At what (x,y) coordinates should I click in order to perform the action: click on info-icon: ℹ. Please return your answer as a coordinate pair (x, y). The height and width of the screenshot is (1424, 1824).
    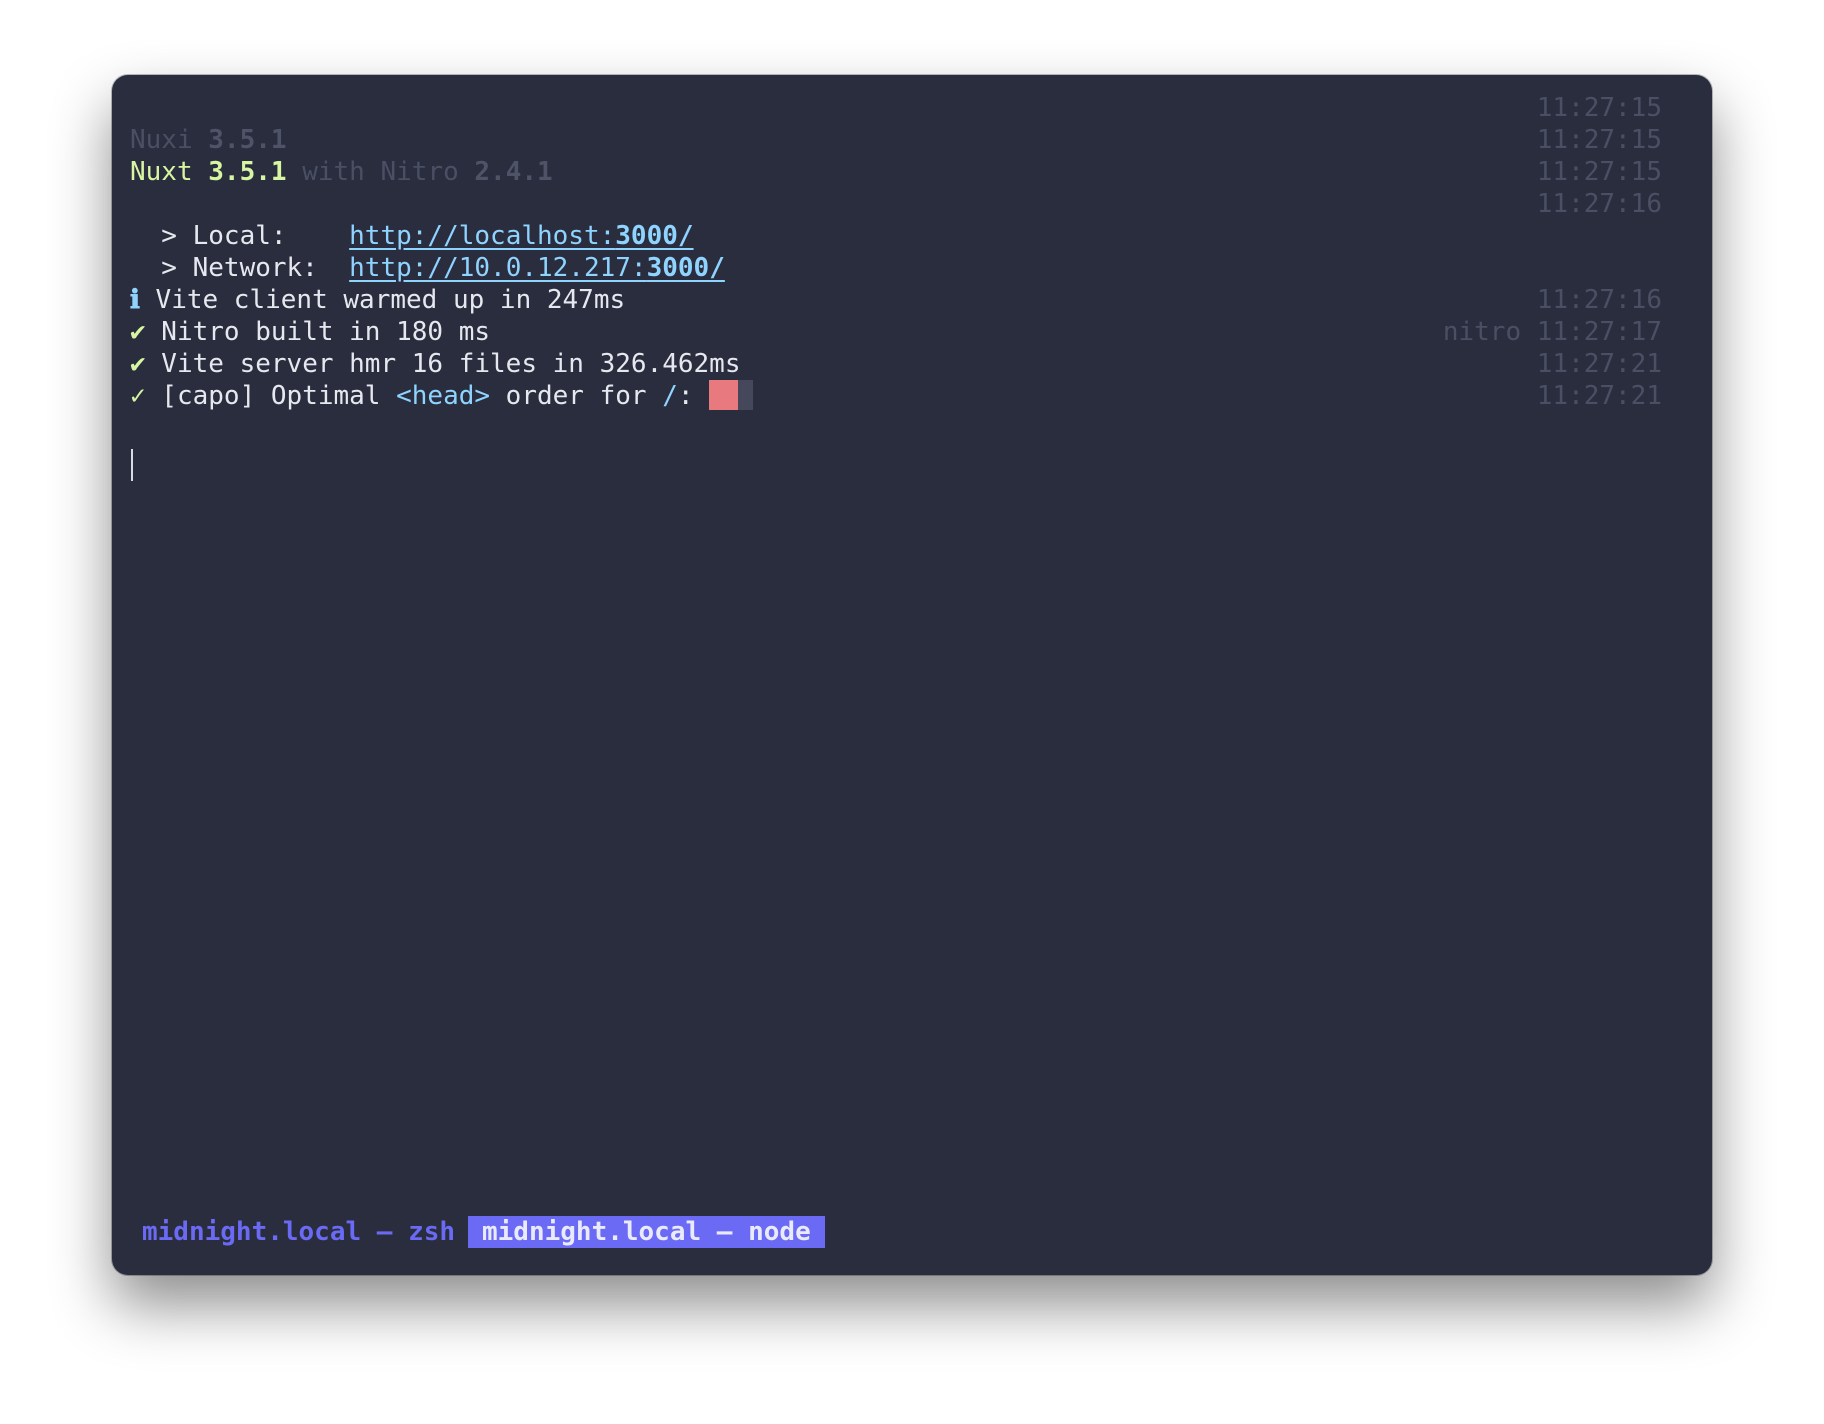
    Looking at the image, I should click on (135, 300).